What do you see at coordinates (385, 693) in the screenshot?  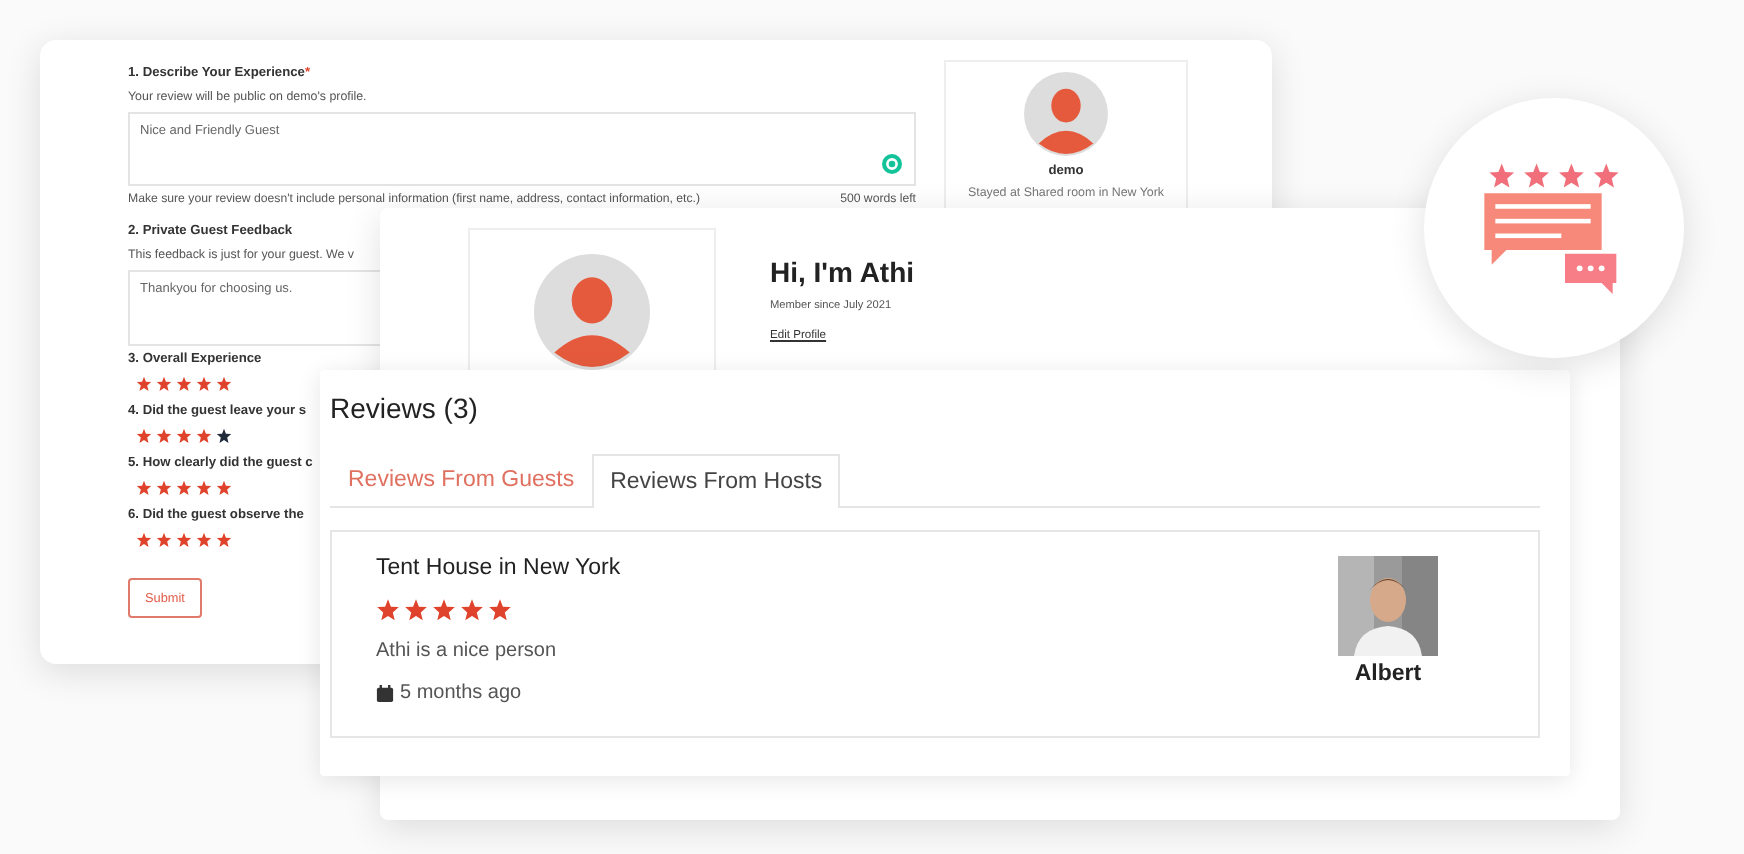 I see `calendar-icon` at bounding box center [385, 693].